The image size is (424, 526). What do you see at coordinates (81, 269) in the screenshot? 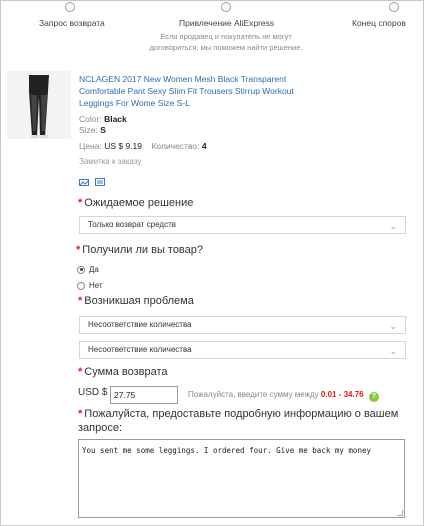
I see `radio-yes-control` at bounding box center [81, 269].